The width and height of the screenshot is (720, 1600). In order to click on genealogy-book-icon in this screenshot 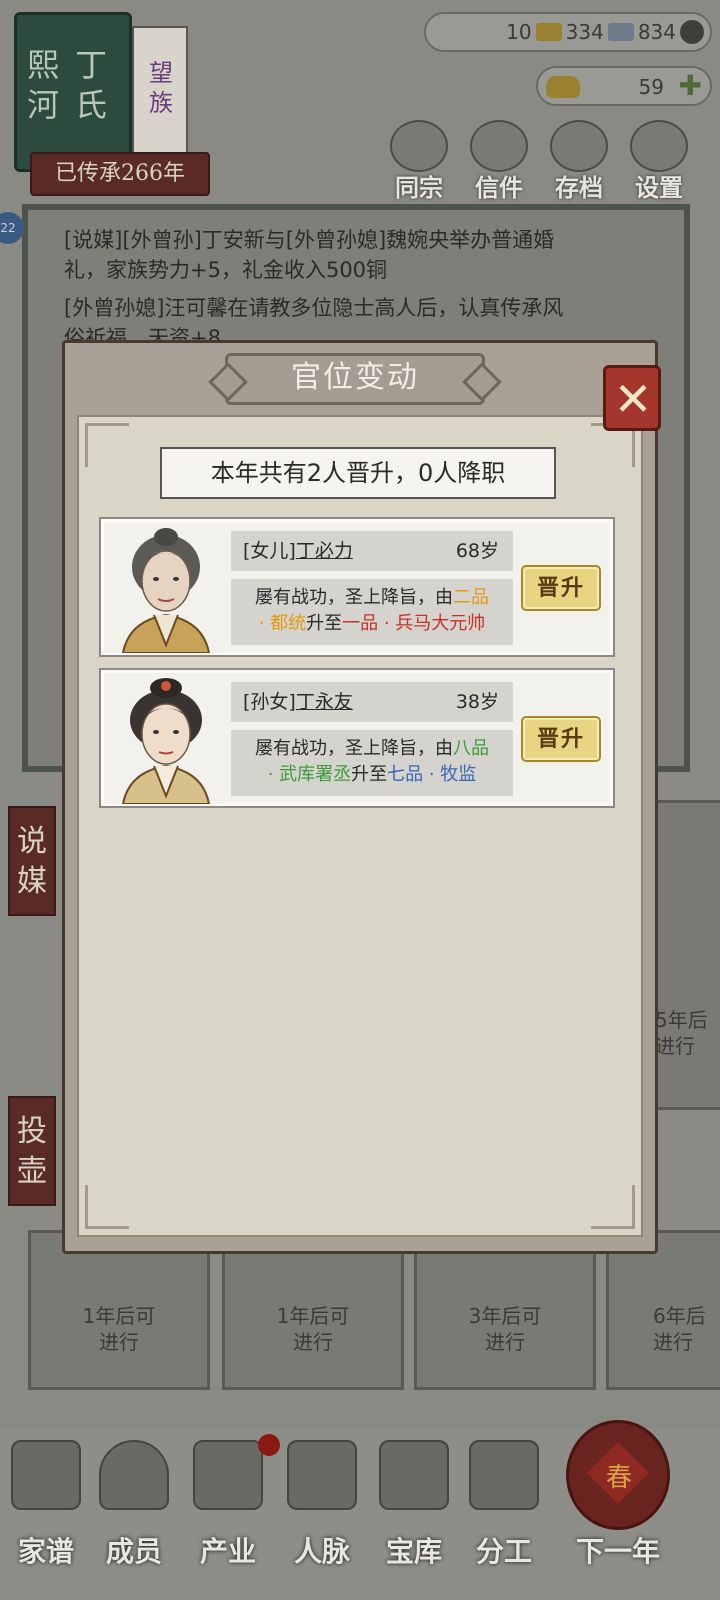, I will do `click(46, 1475)`.